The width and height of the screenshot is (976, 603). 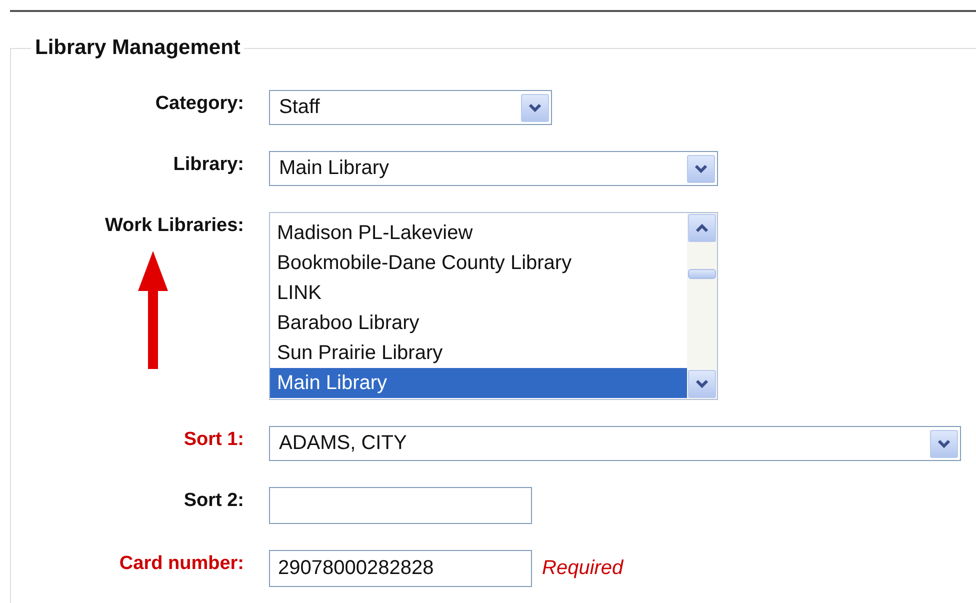 What do you see at coordinates (478, 233) in the screenshot?
I see `list-option: Madison PL-Lakeview` at bounding box center [478, 233].